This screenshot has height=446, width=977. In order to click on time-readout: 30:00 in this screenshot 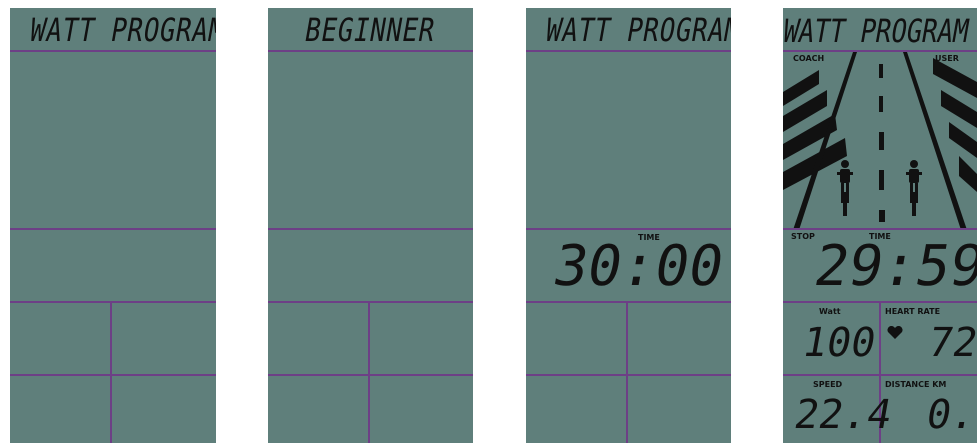, I will do `click(638, 266)`.